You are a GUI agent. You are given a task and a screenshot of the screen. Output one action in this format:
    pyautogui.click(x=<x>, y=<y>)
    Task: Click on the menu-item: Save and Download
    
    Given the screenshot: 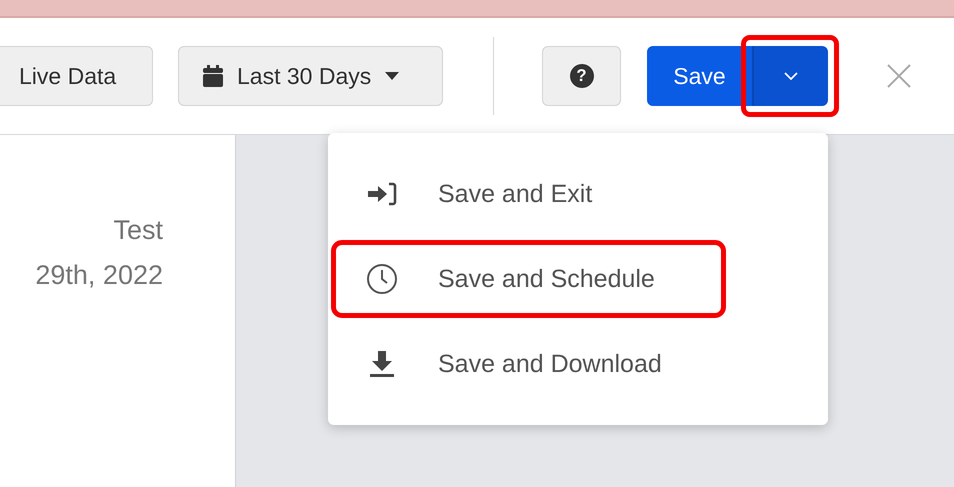 What is the action you would take?
    pyautogui.click(x=528, y=364)
    